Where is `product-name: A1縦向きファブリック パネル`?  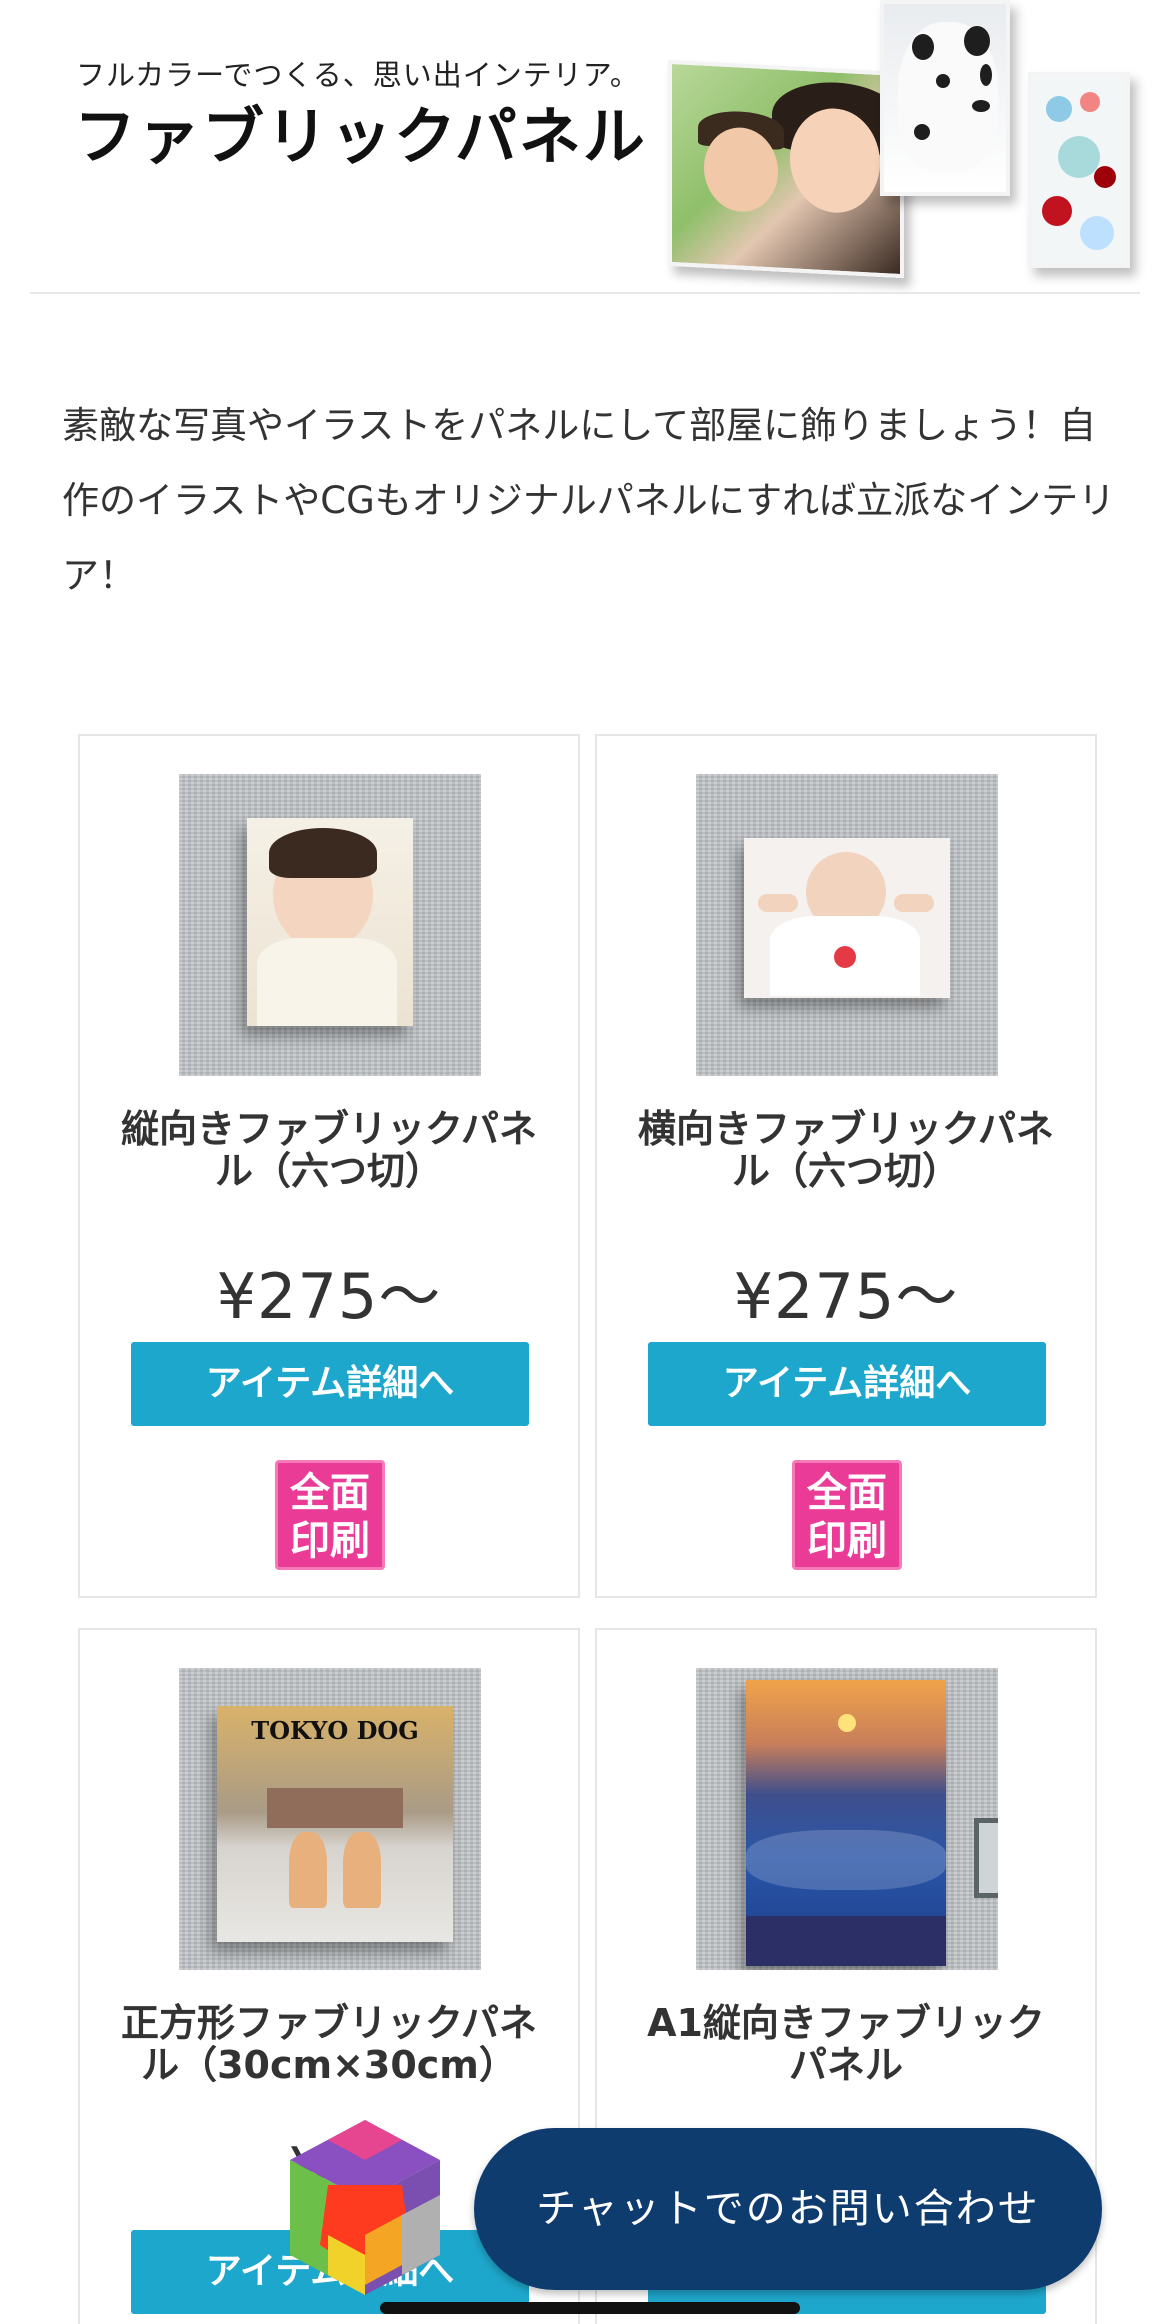 product-name: A1縦向きファブリック パネル is located at coordinates (846, 2044).